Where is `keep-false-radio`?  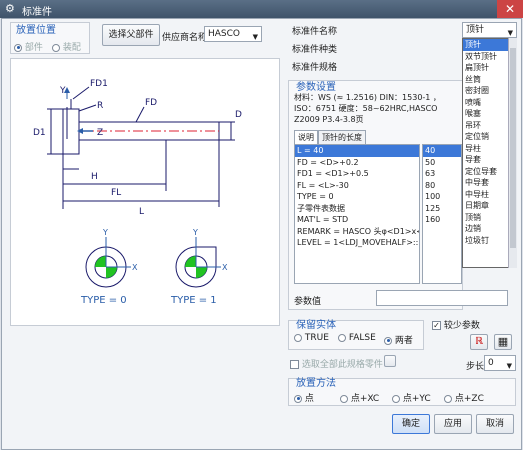 keep-false-radio is located at coordinates (342, 337).